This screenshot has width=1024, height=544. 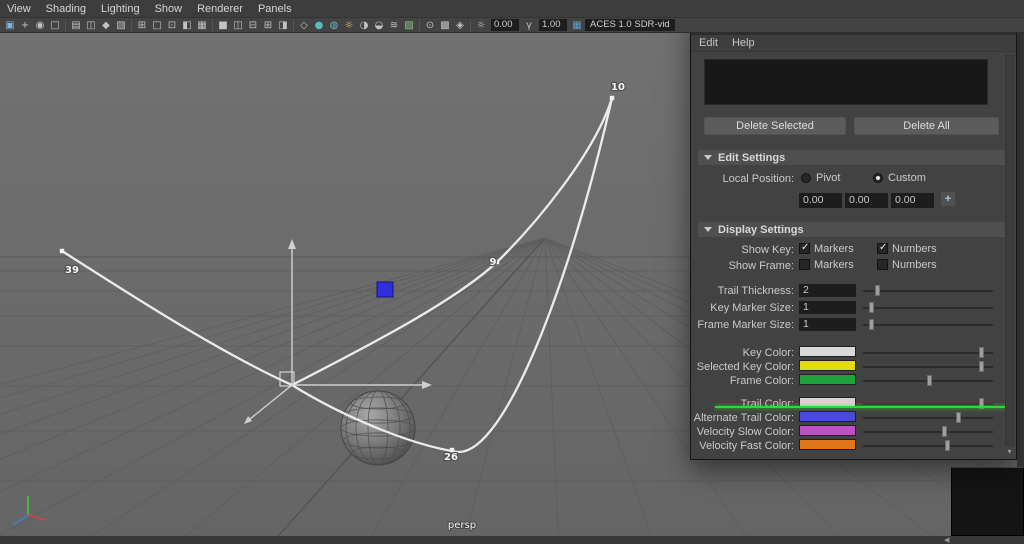 I want to click on color-label: Velocity Fast Color:, so click(x=746, y=445).